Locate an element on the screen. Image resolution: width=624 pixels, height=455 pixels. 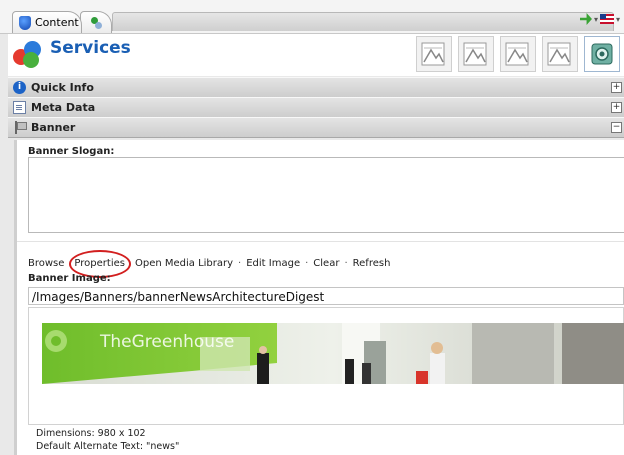
page-header: Services is located at coordinates (316, 55).